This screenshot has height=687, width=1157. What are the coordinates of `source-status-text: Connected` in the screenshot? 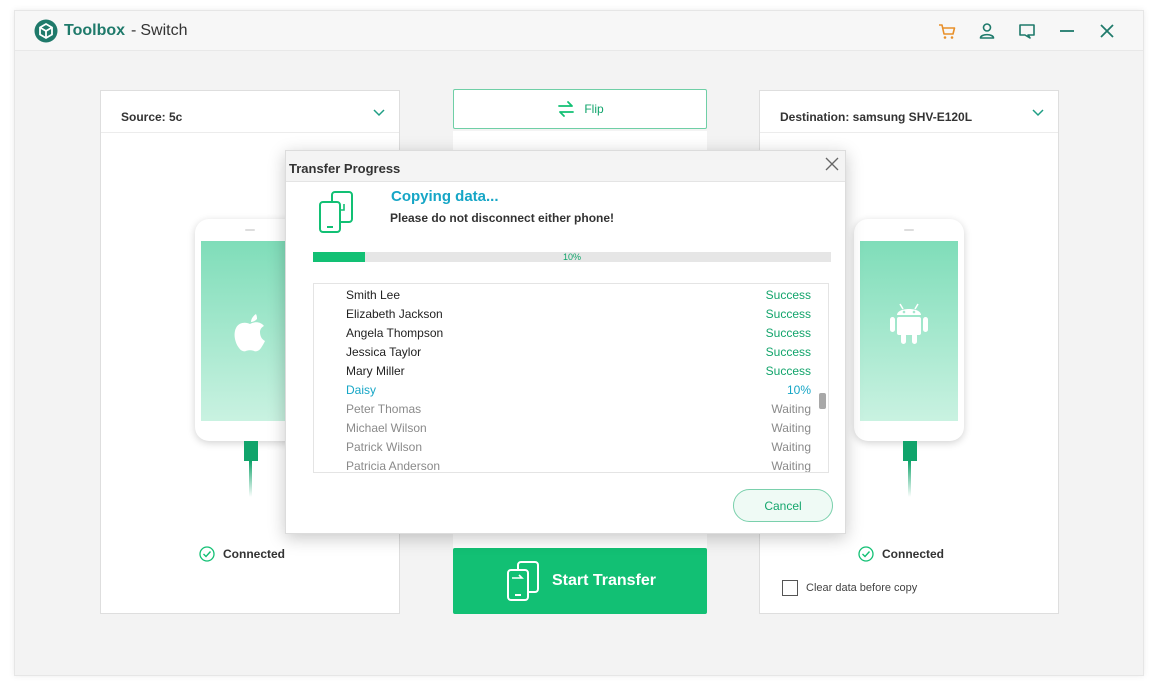 It's located at (254, 554).